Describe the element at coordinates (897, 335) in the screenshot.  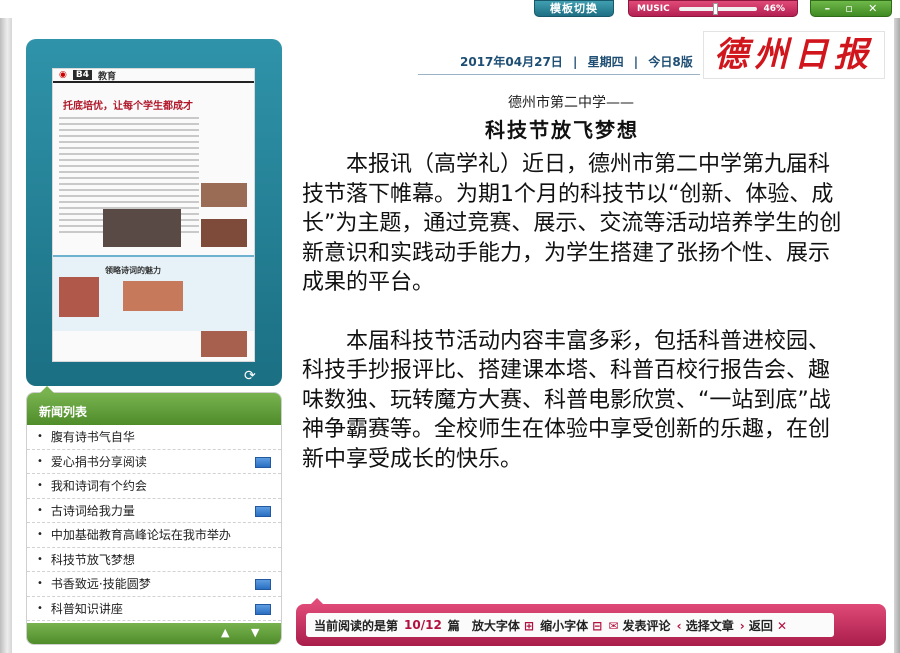
I see `right-border` at that location.